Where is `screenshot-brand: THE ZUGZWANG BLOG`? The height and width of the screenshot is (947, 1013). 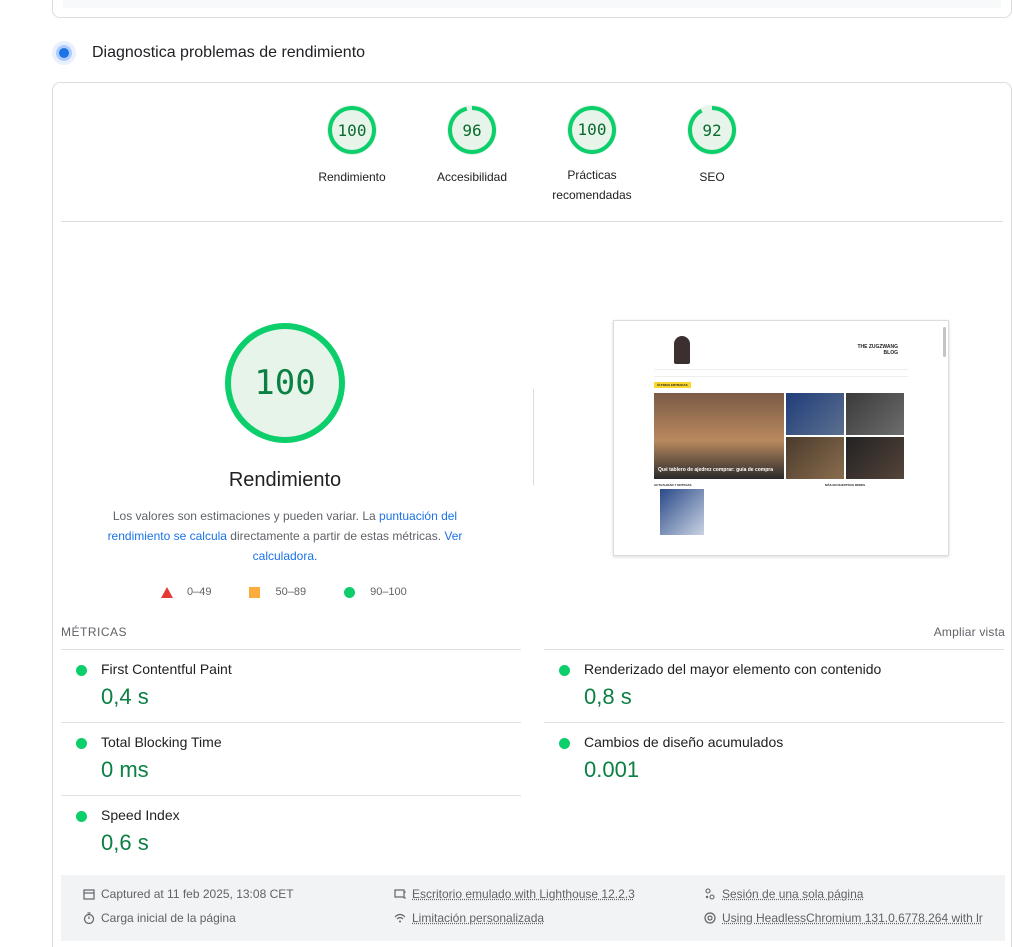
screenshot-brand: THE ZUGZWANG BLOG is located at coordinates (877, 350).